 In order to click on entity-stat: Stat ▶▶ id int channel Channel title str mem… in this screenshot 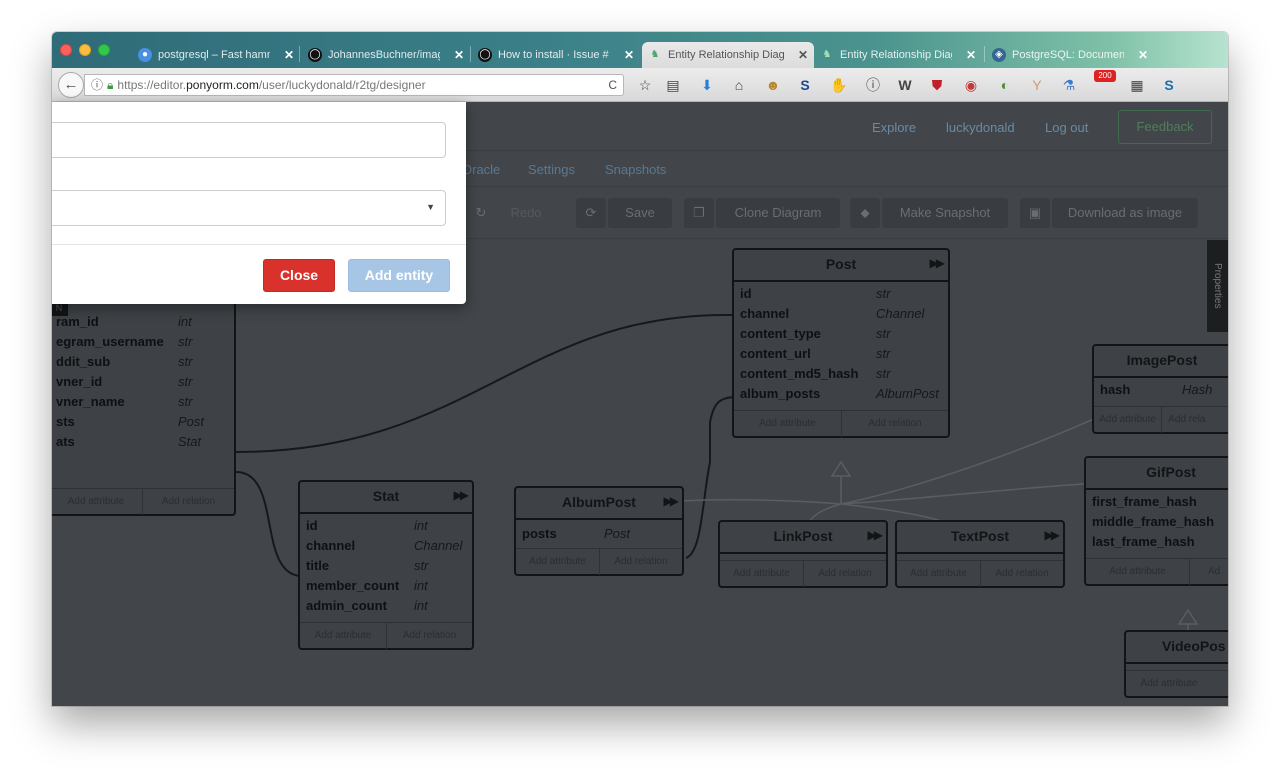, I will do `click(386, 565)`.